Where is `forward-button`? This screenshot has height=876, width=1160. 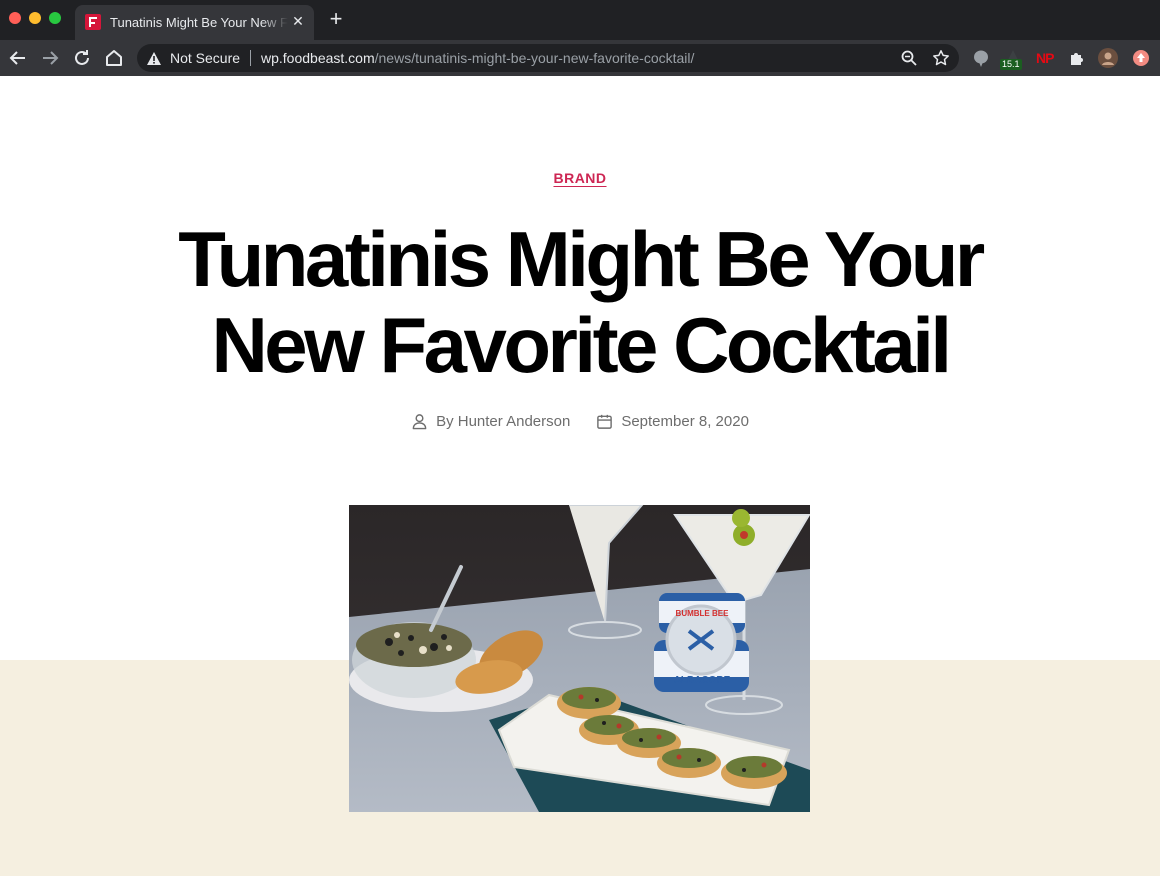 forward-button is located at coordinates (50, 58).